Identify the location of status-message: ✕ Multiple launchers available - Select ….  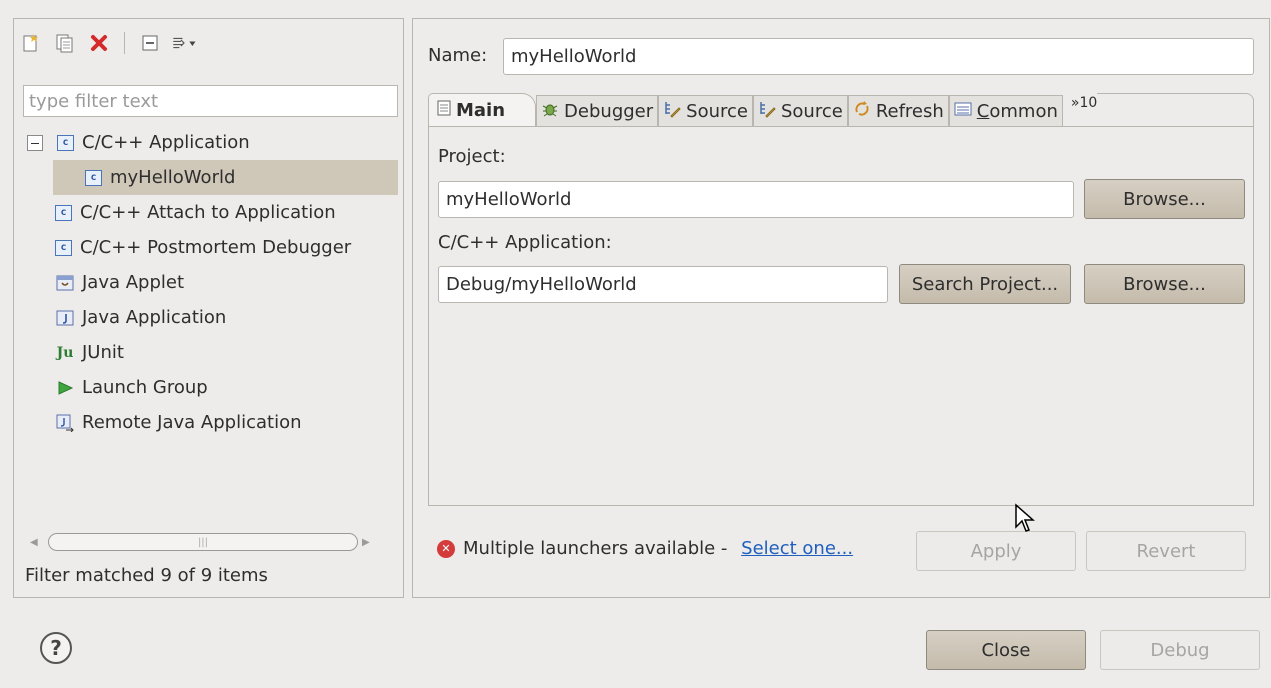
(645, 548).